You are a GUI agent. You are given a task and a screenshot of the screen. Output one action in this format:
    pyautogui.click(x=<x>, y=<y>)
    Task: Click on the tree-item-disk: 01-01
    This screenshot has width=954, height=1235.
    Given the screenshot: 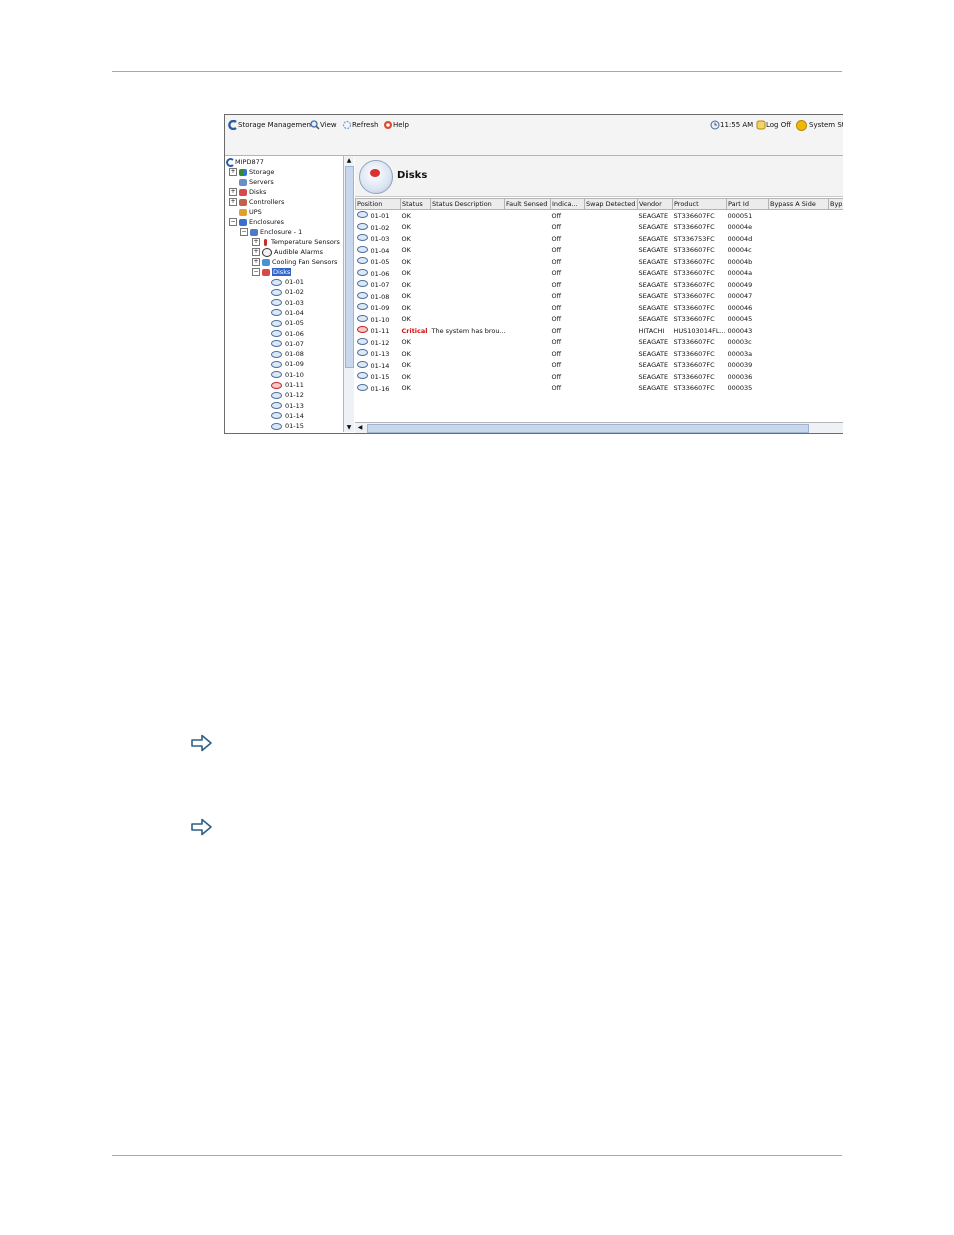 What is the action you would take?
    pyautogui.click(x=287, y=282)
    